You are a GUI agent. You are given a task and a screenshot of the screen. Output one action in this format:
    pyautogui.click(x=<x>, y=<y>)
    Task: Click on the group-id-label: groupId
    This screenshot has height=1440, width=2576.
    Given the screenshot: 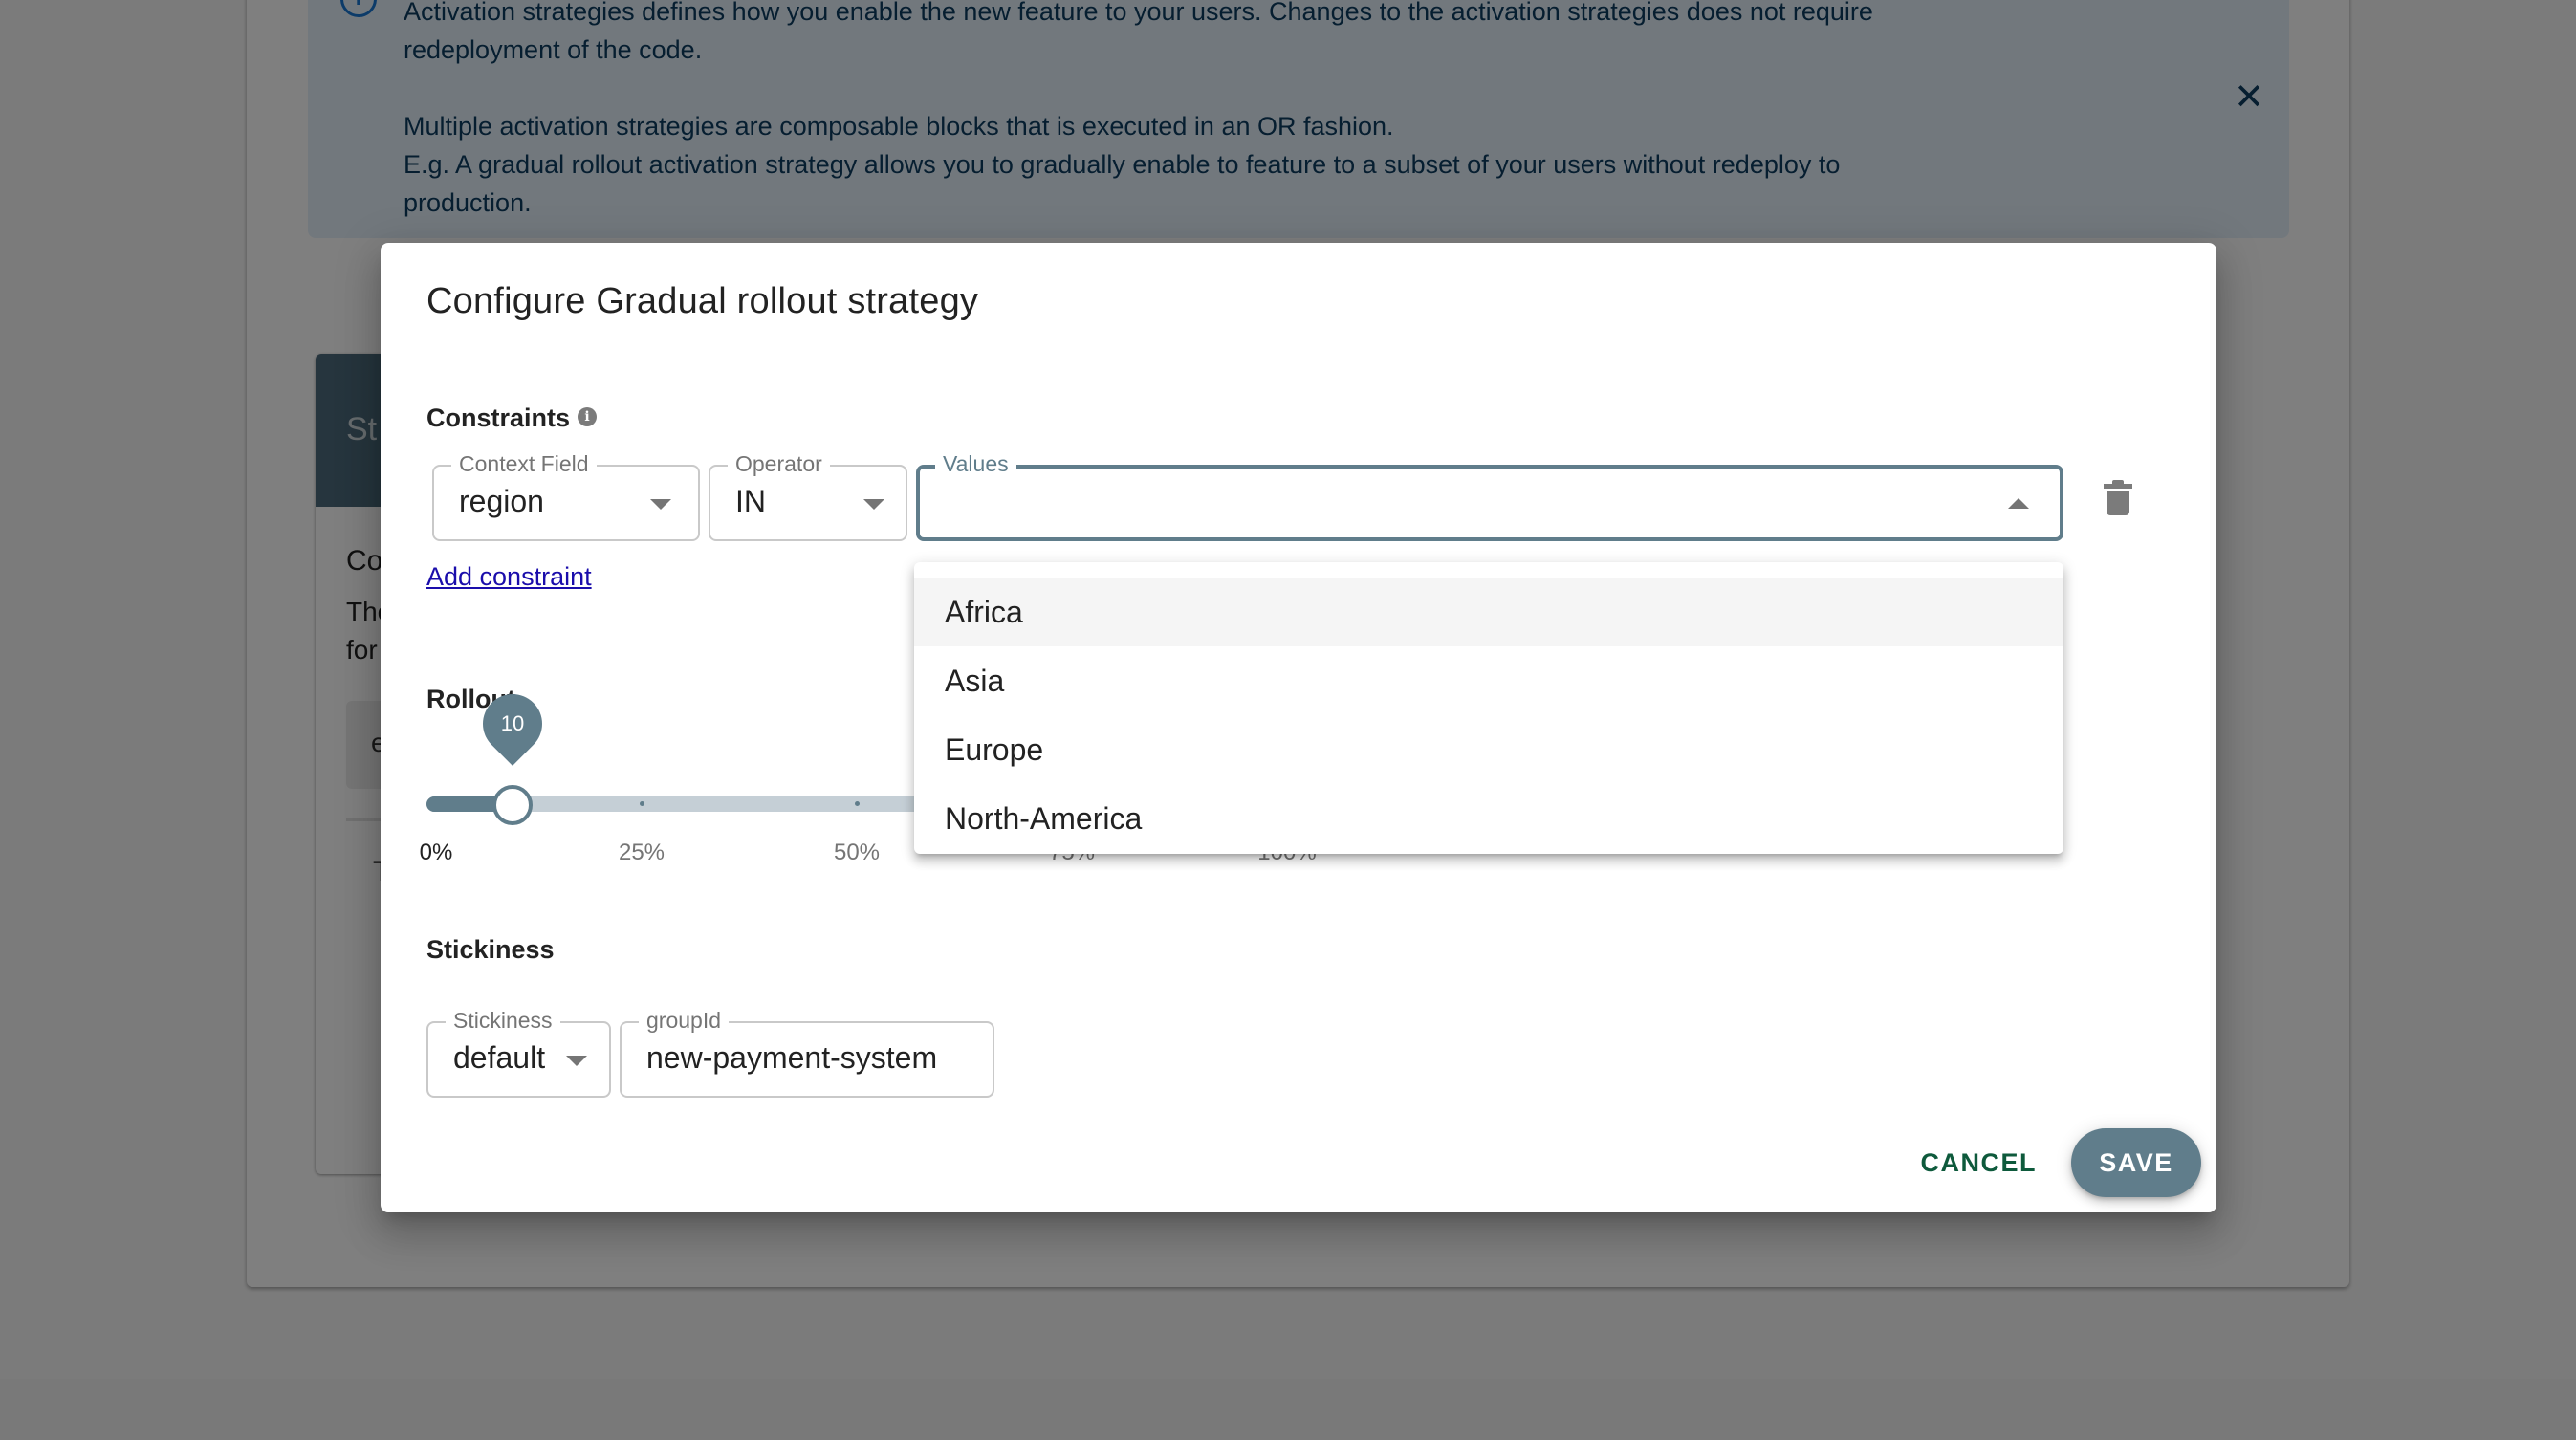 What is the action you would take?
    pyautogui.click(x=684, y=1021)
    